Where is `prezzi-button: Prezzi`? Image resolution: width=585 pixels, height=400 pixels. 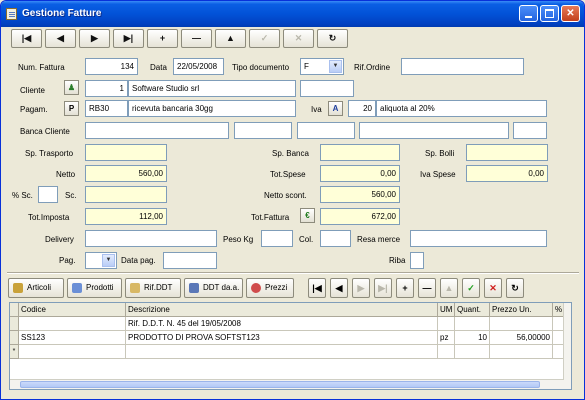 prezzi-button: Prezzi is located at coordinates (270, 288).